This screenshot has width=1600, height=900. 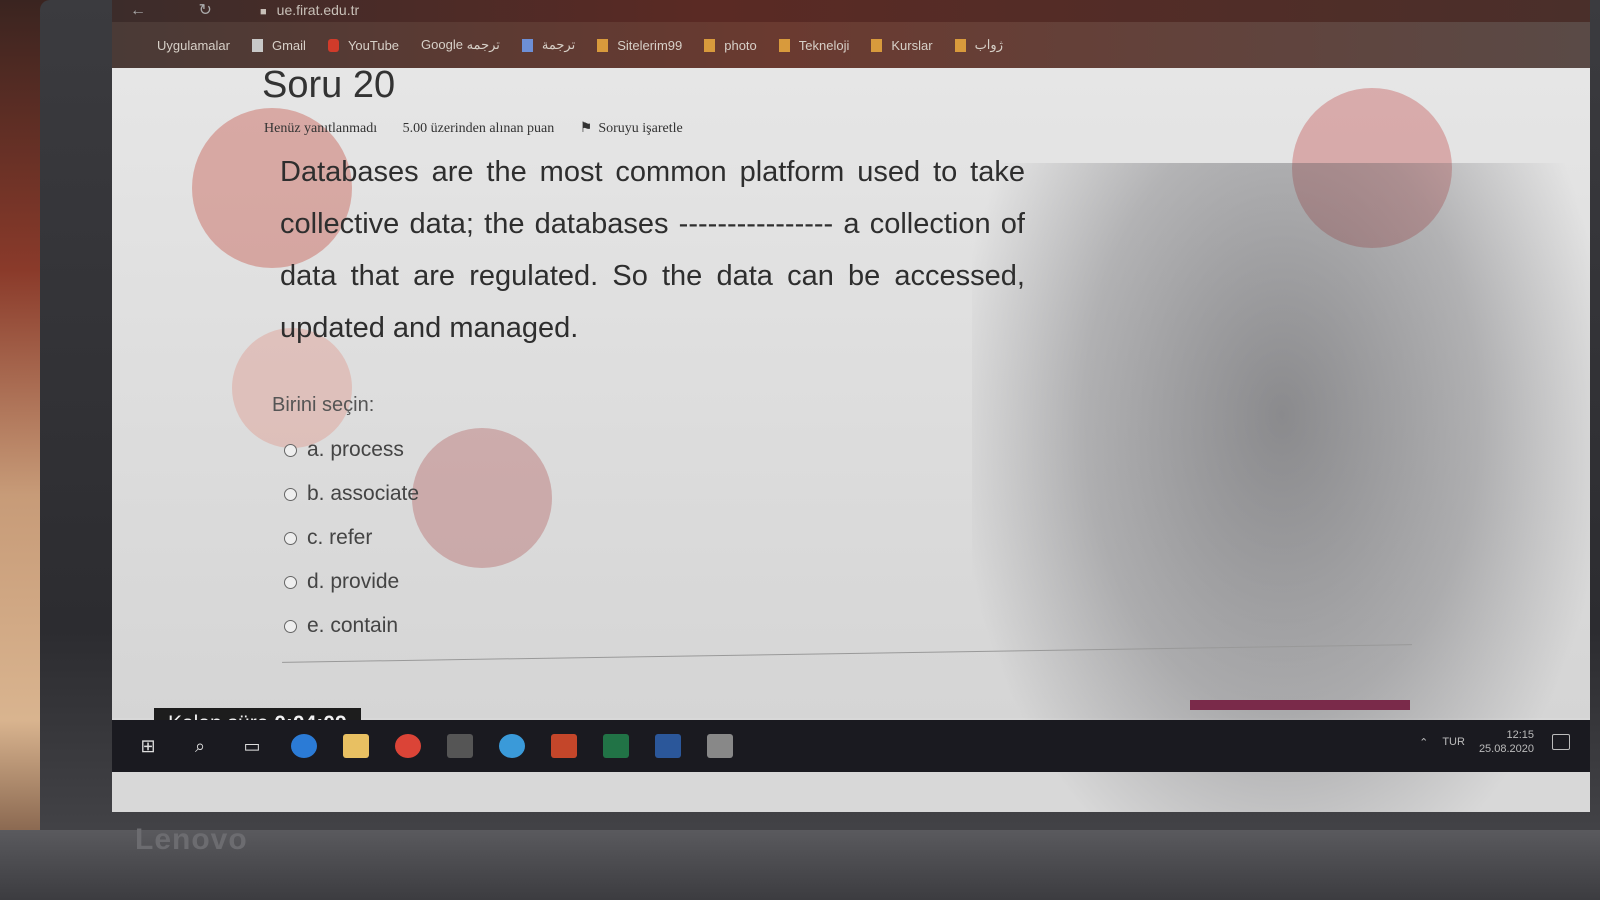 What do you see at coordinates (191, 839) in the screenshot?
I see `brand-logo: Lenovo` at bounding box center [191, 839].